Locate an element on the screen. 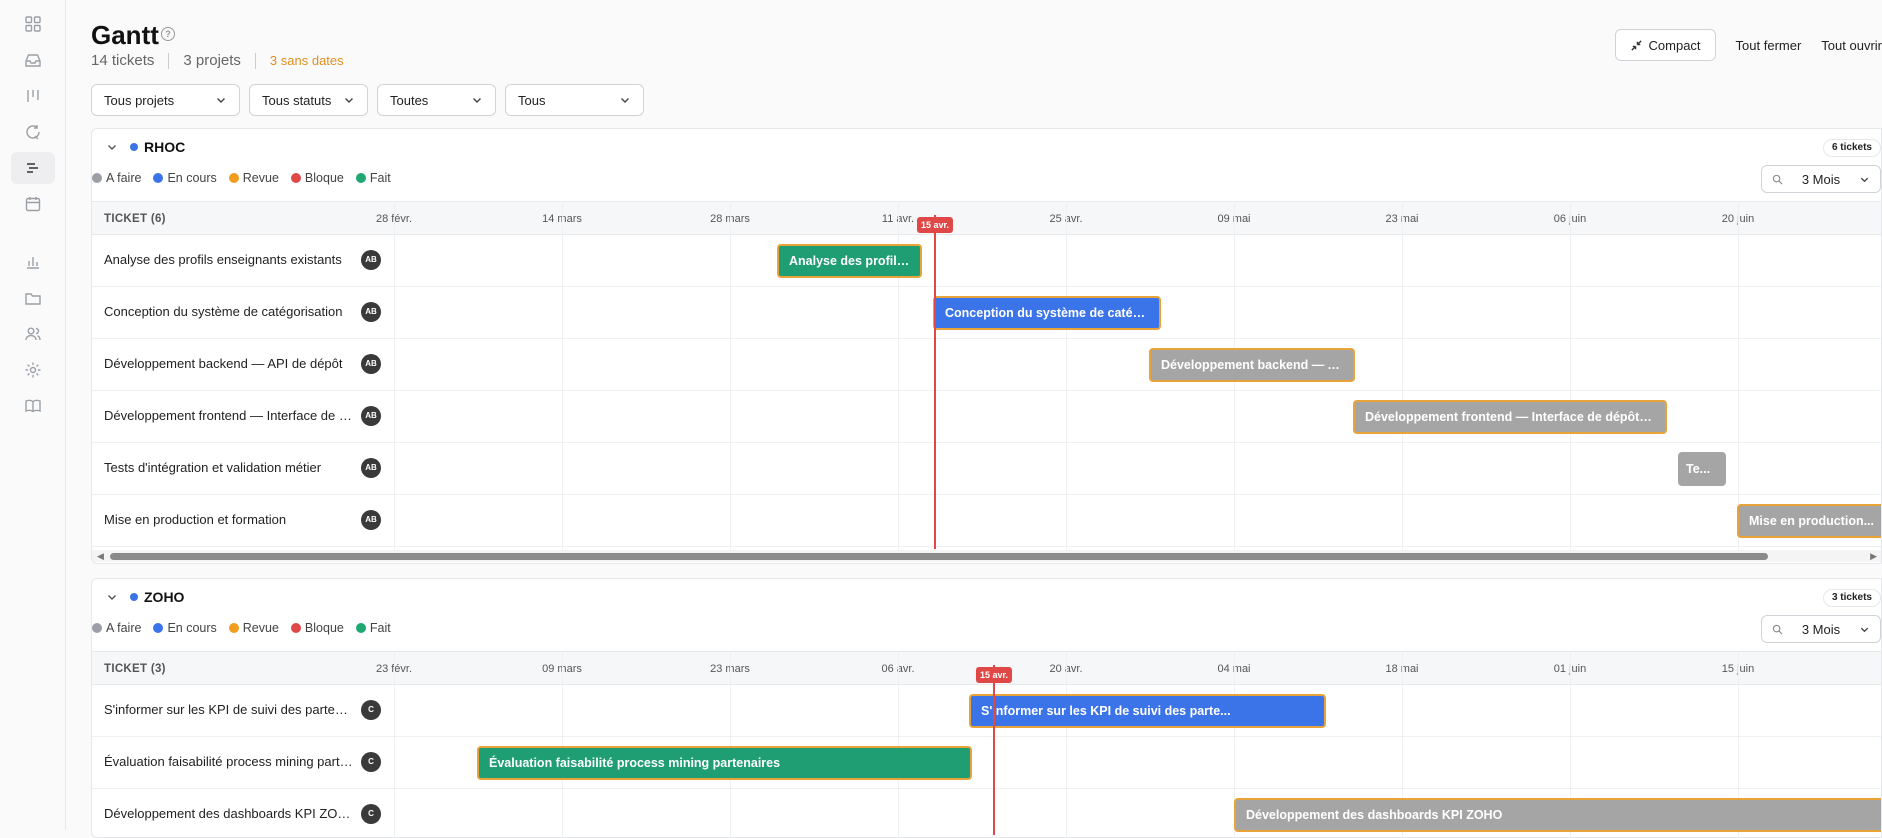  undated-count: 3 sans dates is located at coordinates (307, 60).